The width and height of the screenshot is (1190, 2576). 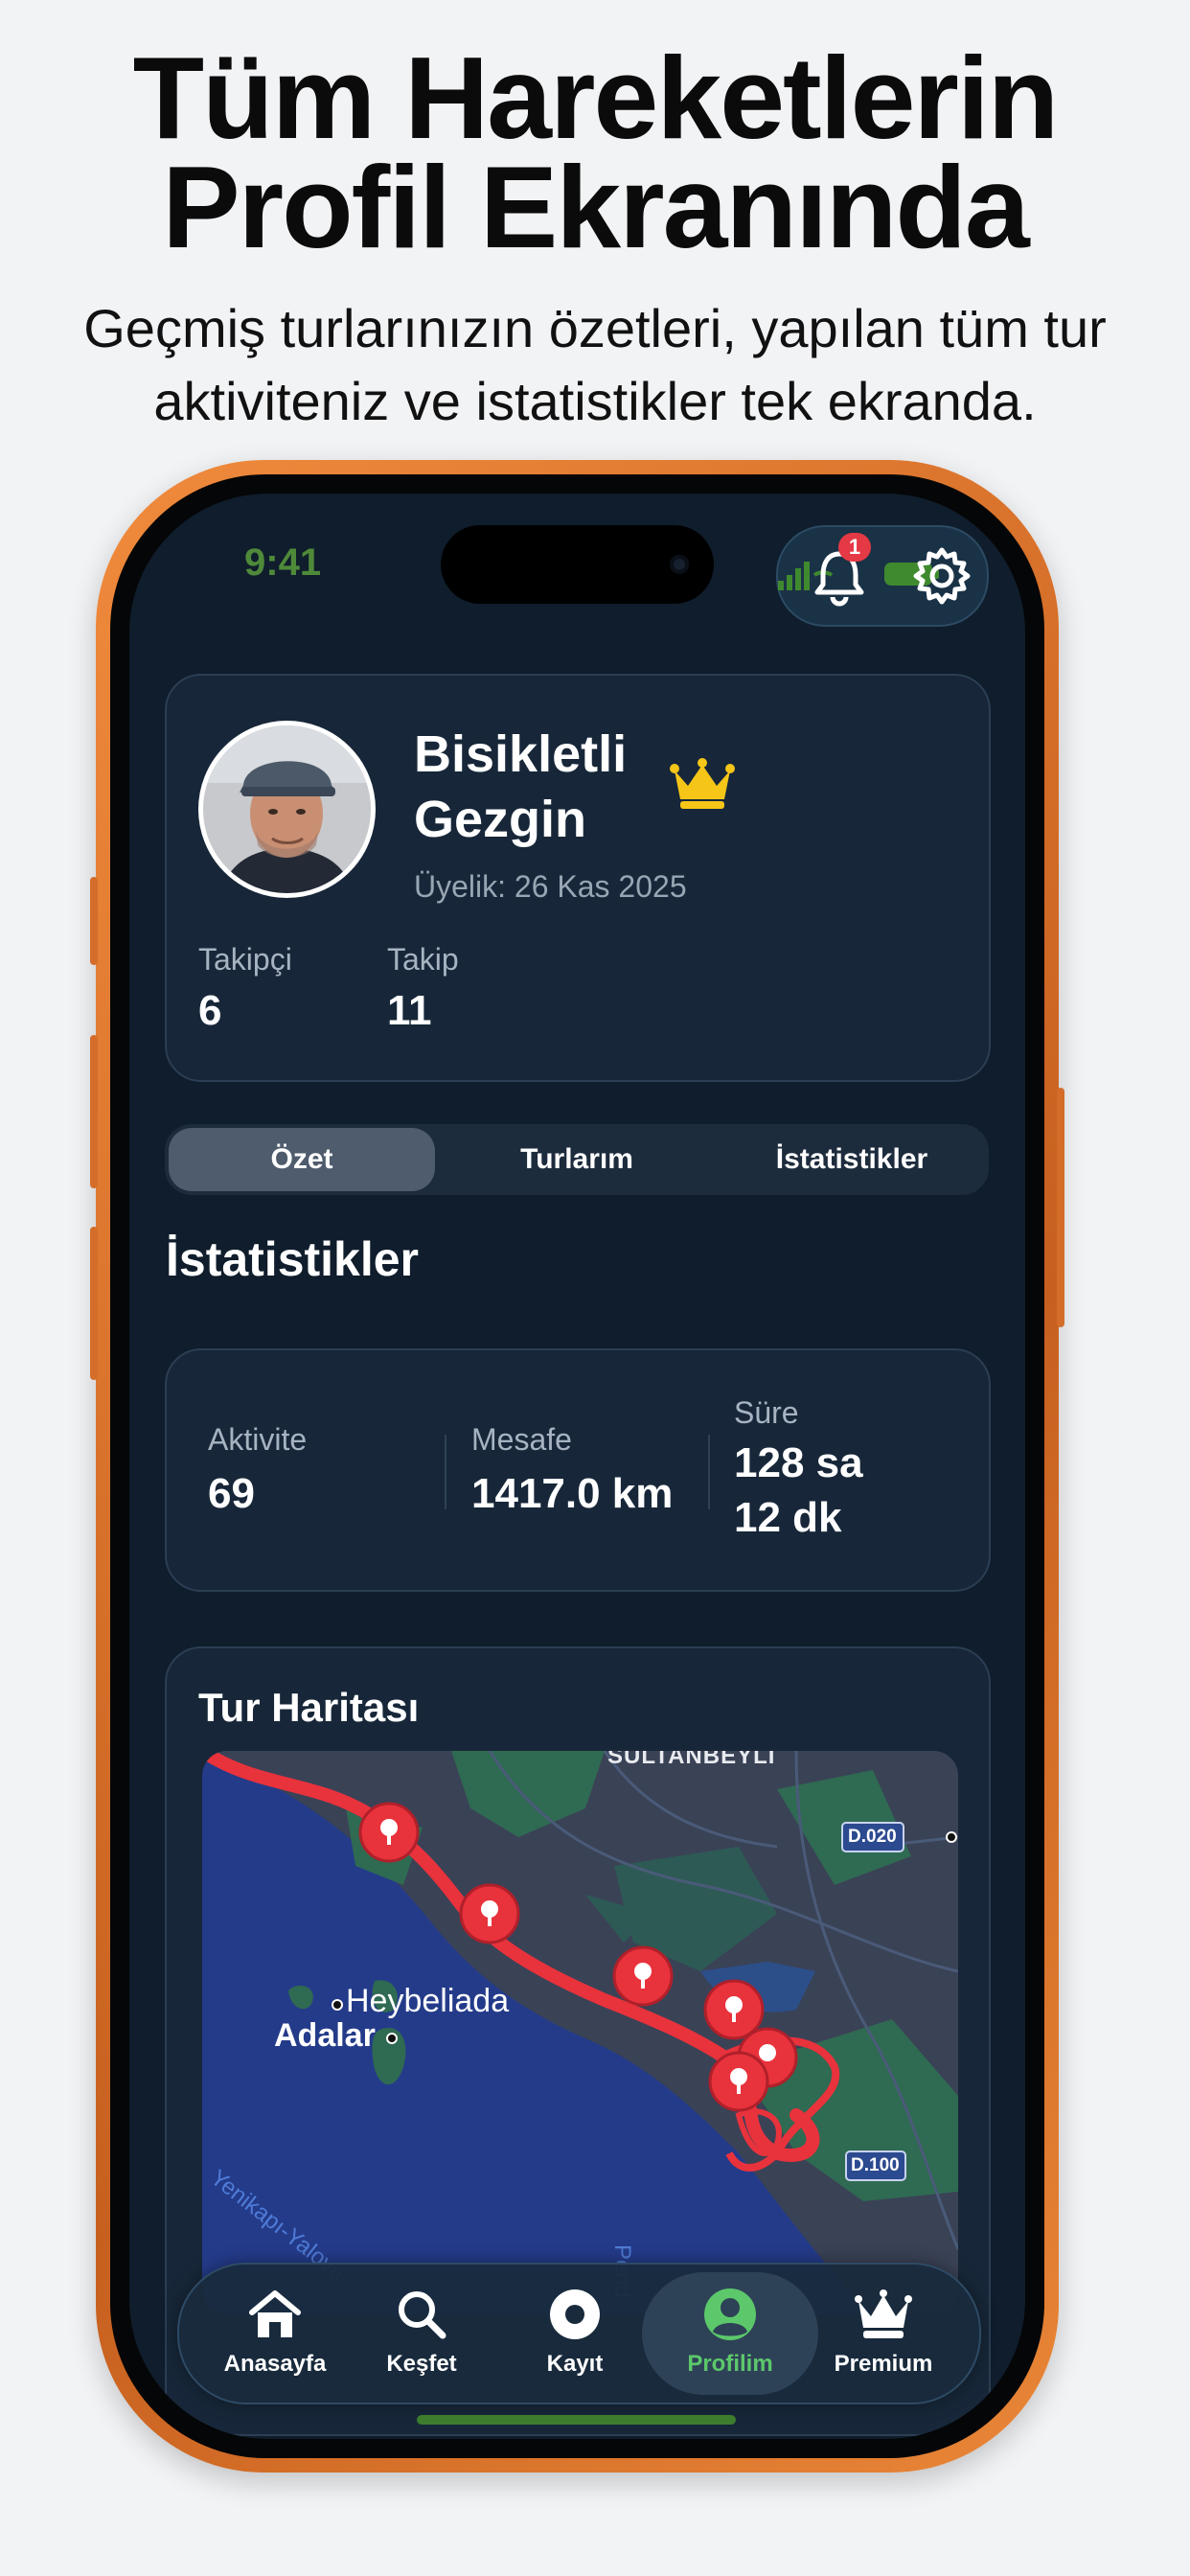 I want to click on distance-label: Mesafe, so click(x=522, y=1439).